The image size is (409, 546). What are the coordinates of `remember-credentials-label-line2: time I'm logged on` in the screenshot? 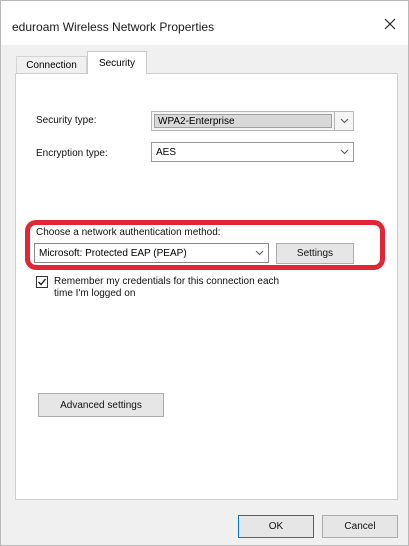 It's located at (95, 293).